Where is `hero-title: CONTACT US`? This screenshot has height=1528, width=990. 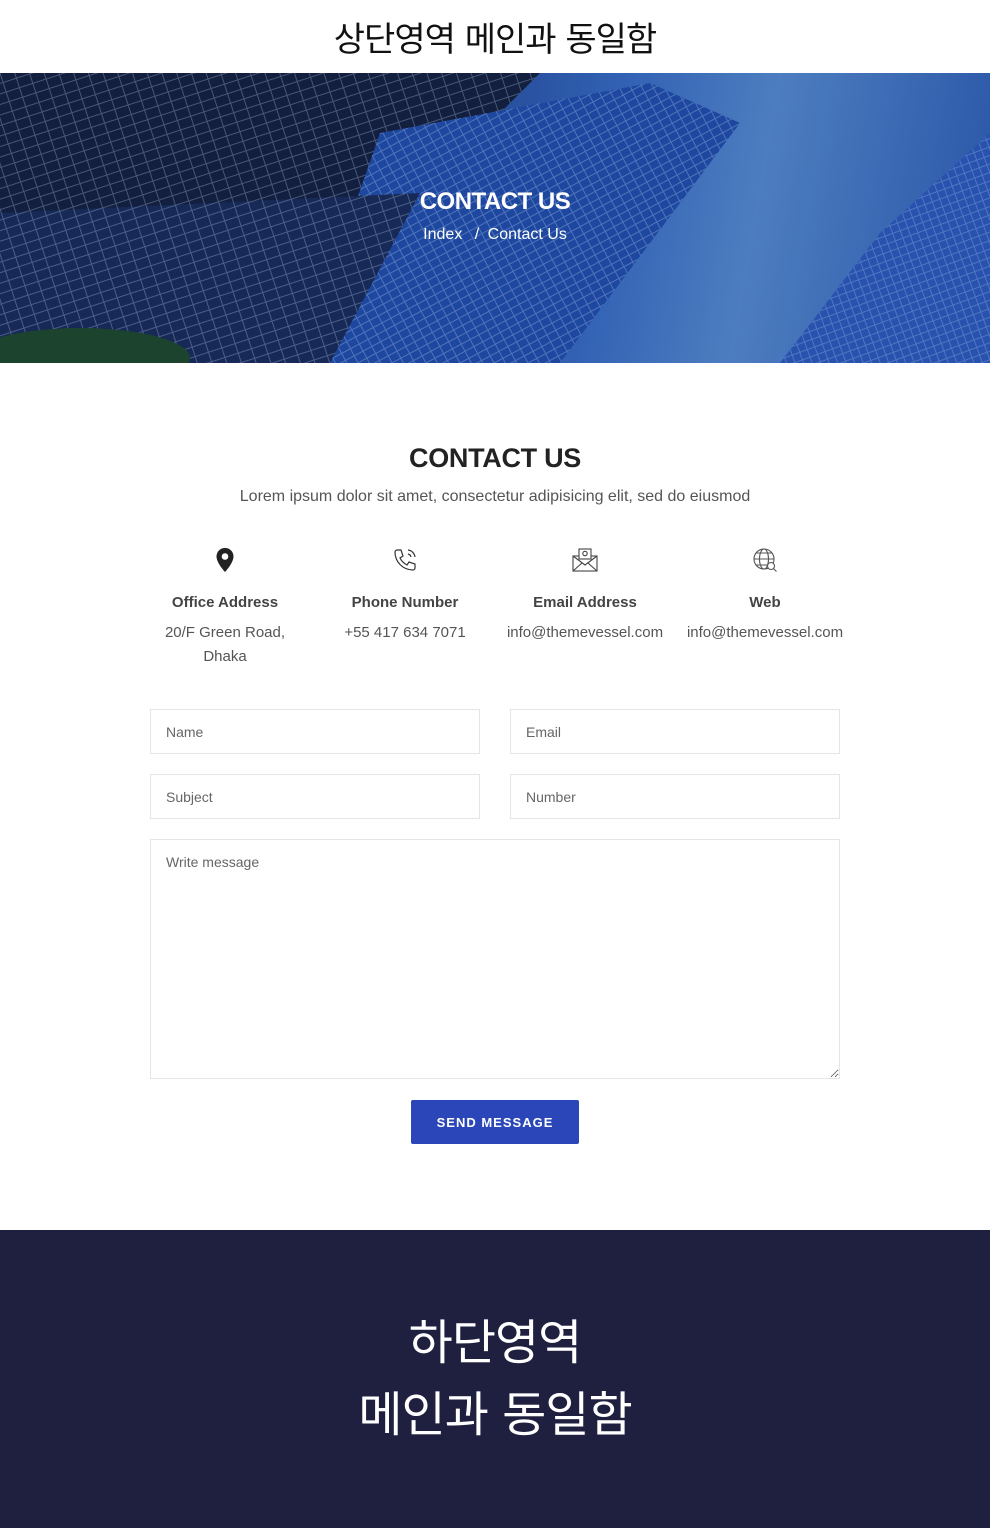
hero-title: CONTACT US is located at coordinates (495, 201).